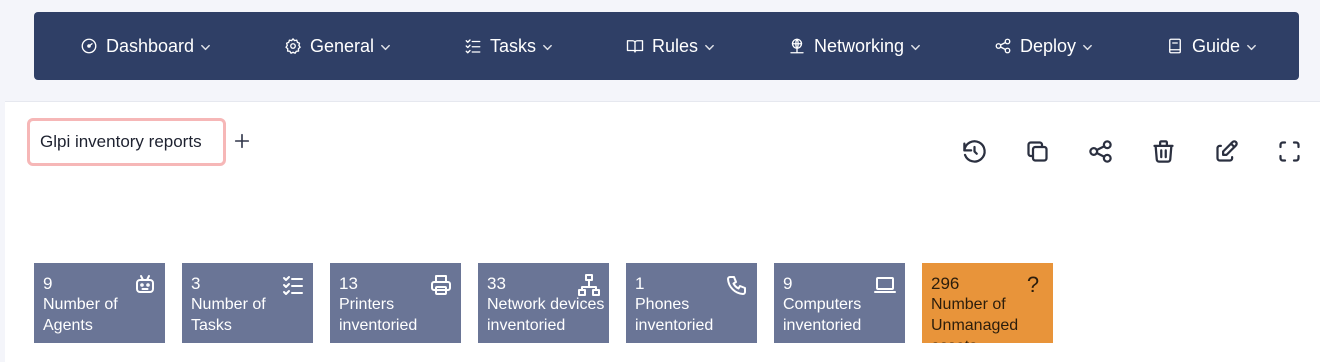  What do you see at coordinates (674, 315) in the screenshot?
I see `card-label: Phones inventoried` at bounding box center [674, 315].